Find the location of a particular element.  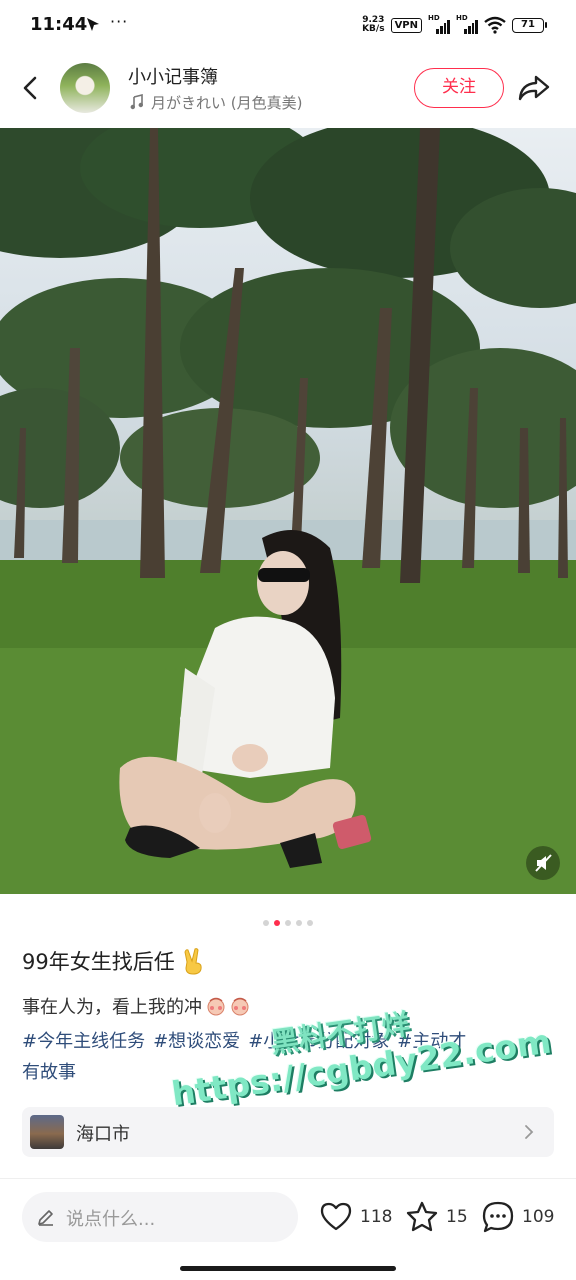

pencil-icon is located at coordinates (45, 1218).